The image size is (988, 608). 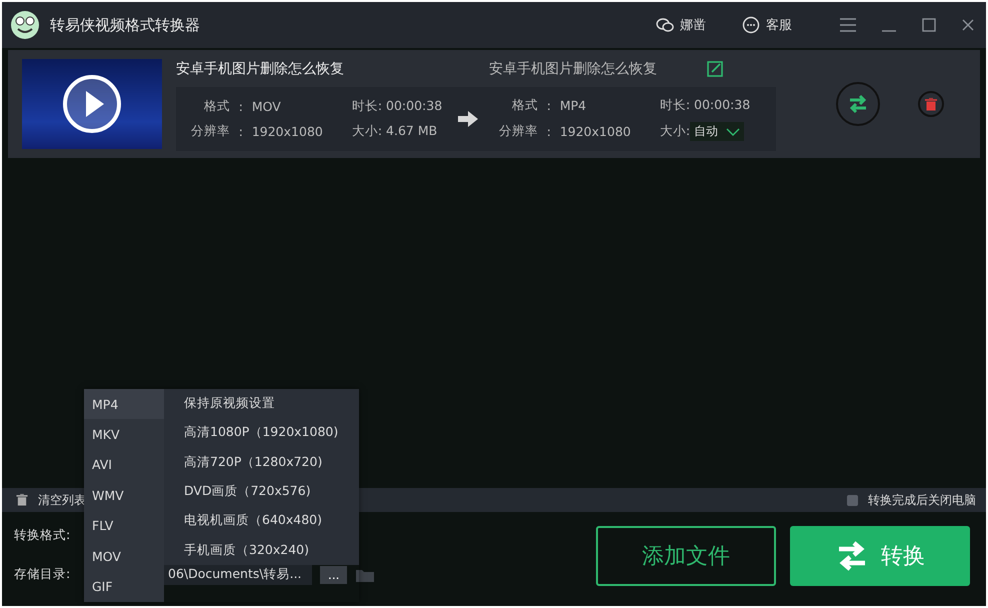 I want to click on size-label: 大小:, so click(x=675, y=131).